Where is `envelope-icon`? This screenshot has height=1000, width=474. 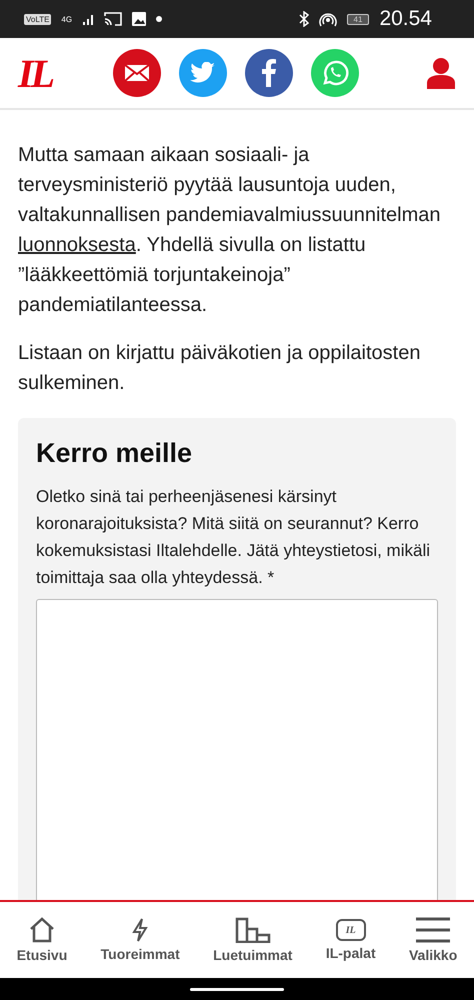 envelope-icon is located at coordinates (137, 73).